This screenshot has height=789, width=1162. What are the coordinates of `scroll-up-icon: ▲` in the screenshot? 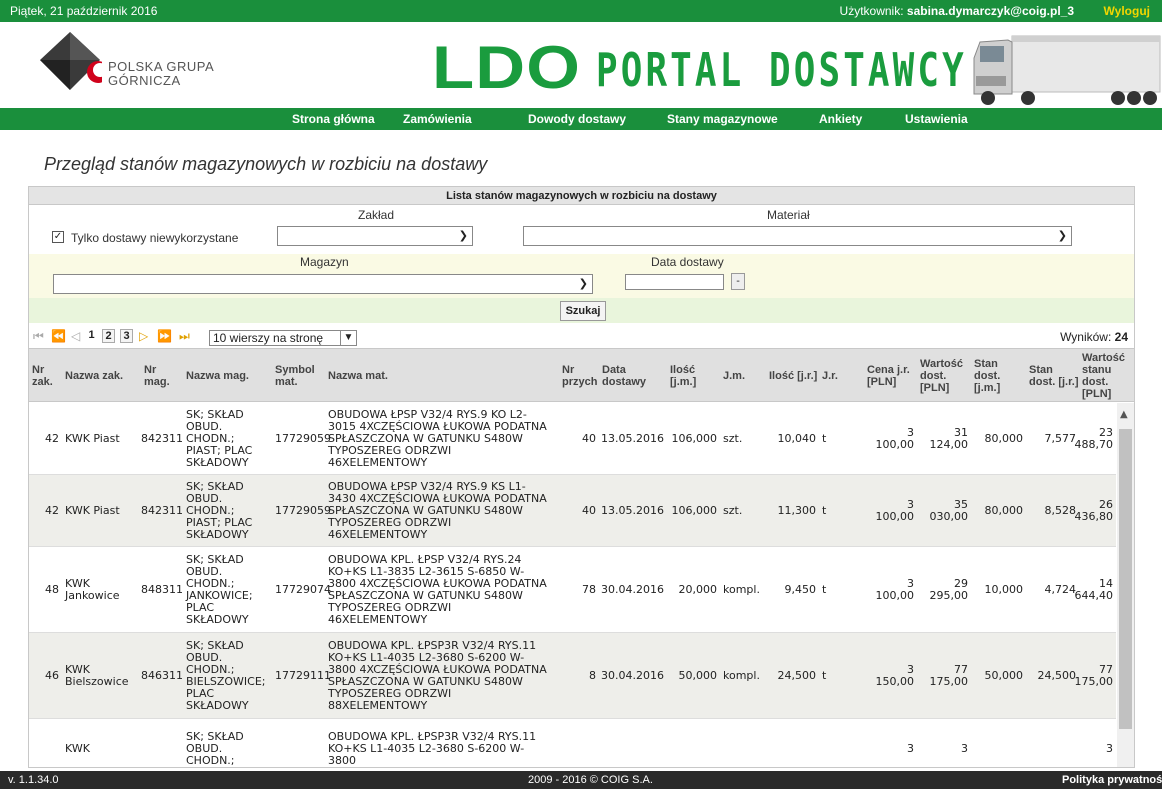 It's located at (1124, 414).